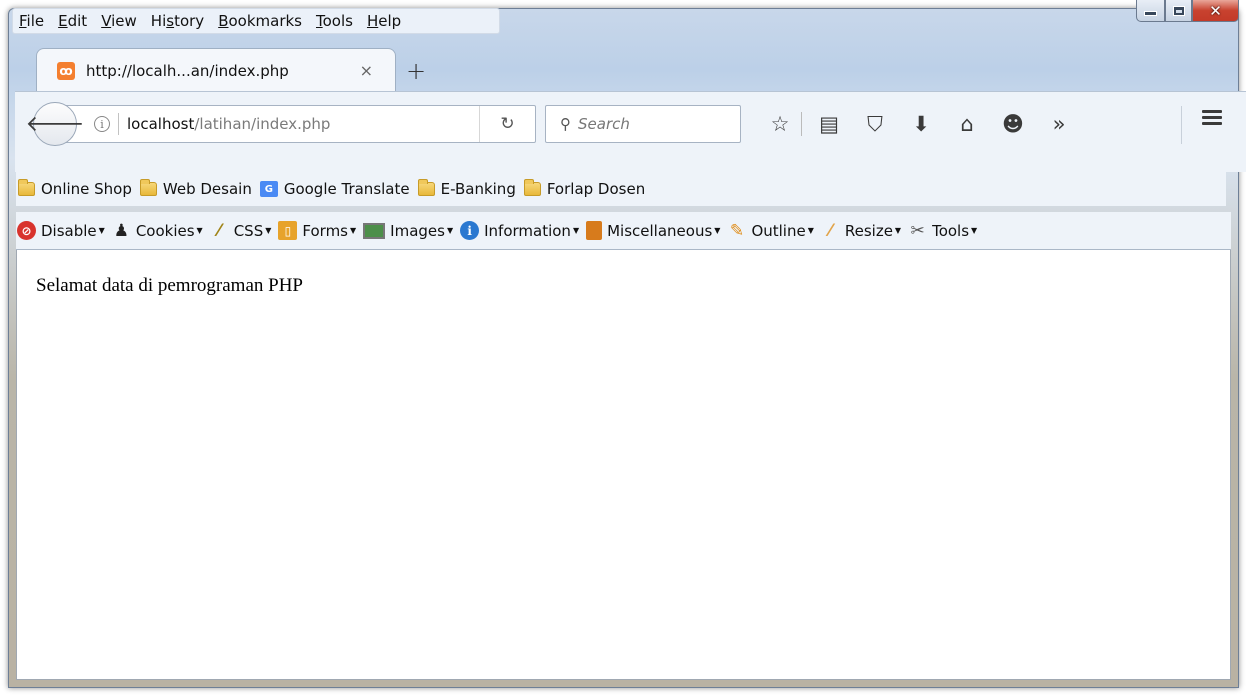 The width and height of the screenshot is (1247, 696). I want to click on dev-tools-menu: ✂ Tools ▼, so click(943, 230).